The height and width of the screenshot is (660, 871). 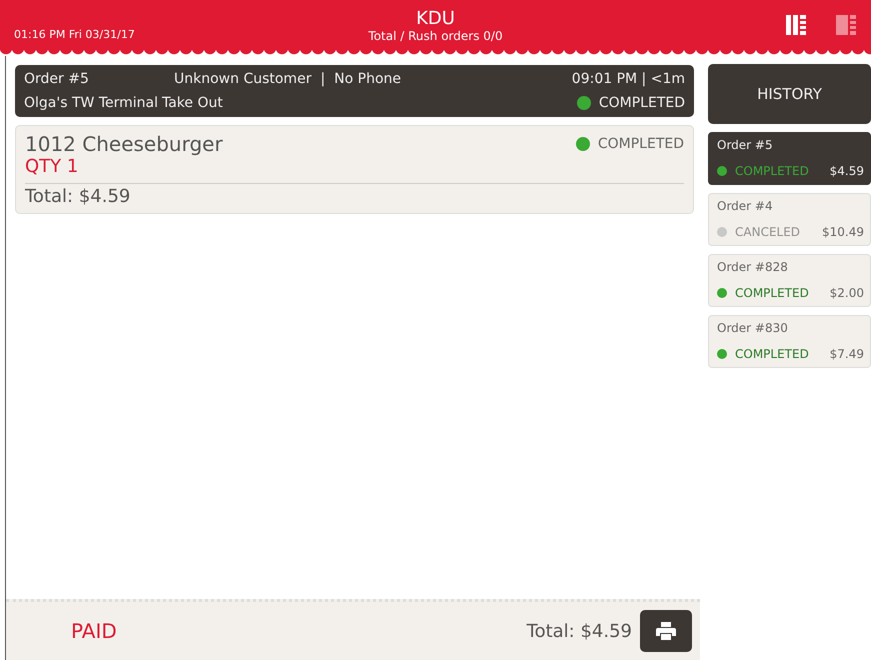 I want to click on history-order-status: CANCELED, so click(x=767, y=232).